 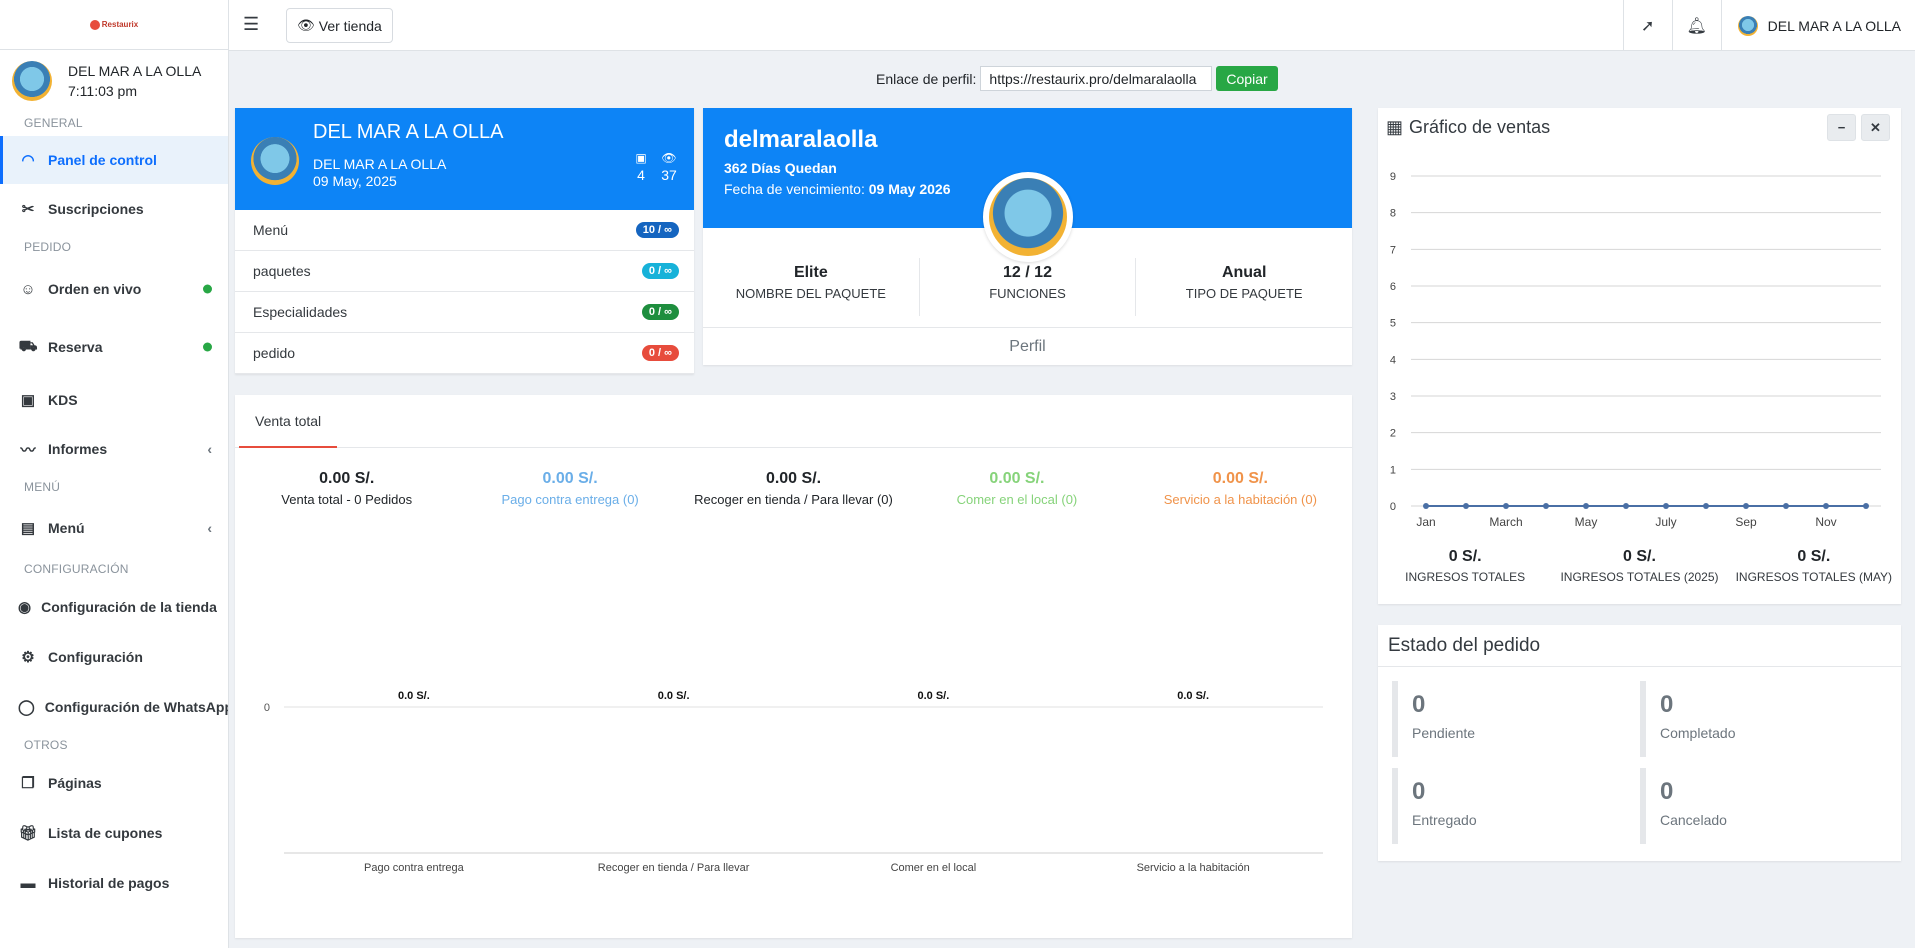 What do you see at coordinates (1393, 177) in the screenshot?
I see `line-chart-y-tick: 9` at bounding box center [1393, 177].